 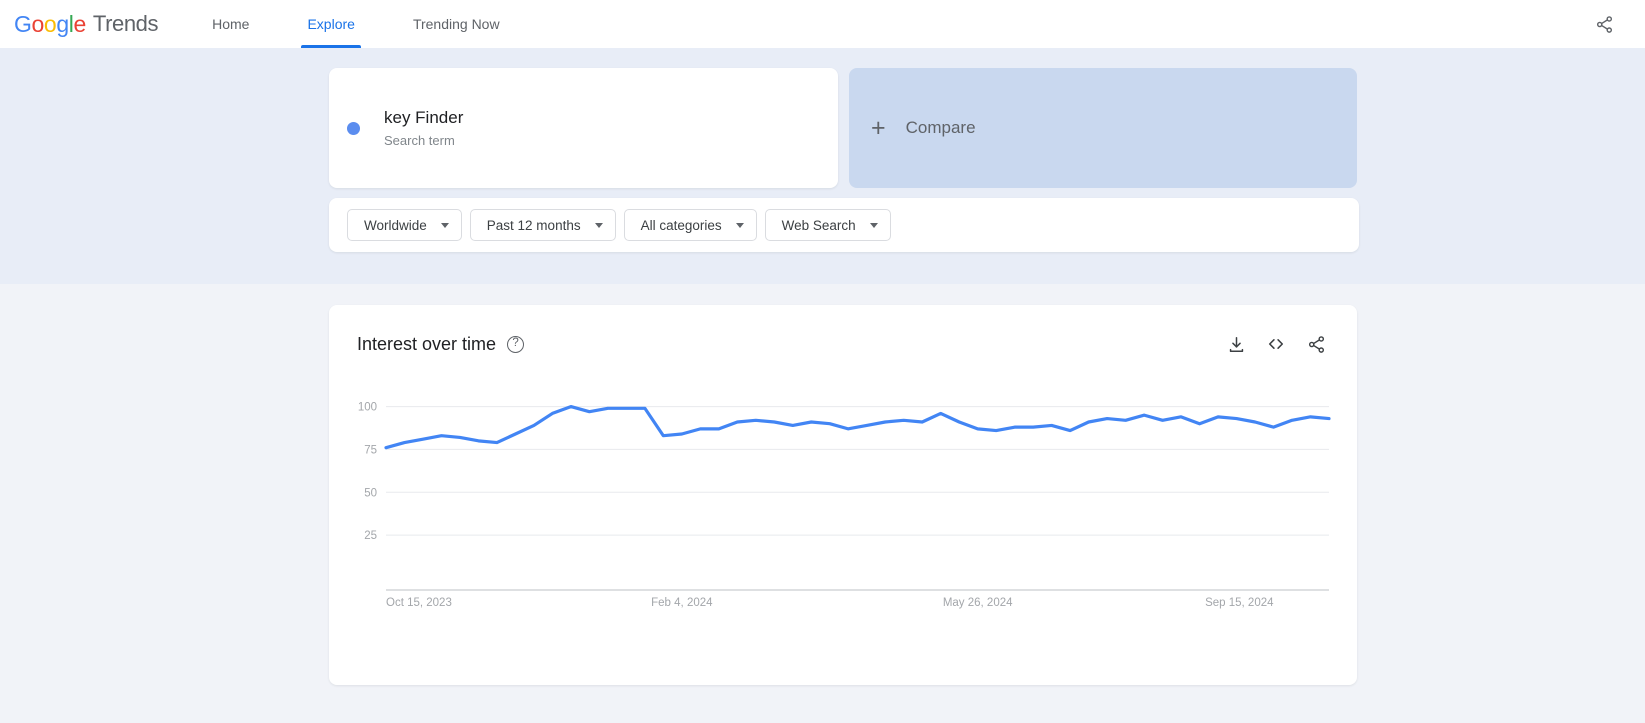 I want to click on nav-item-explore: Explore, so click(x=331, y=24).